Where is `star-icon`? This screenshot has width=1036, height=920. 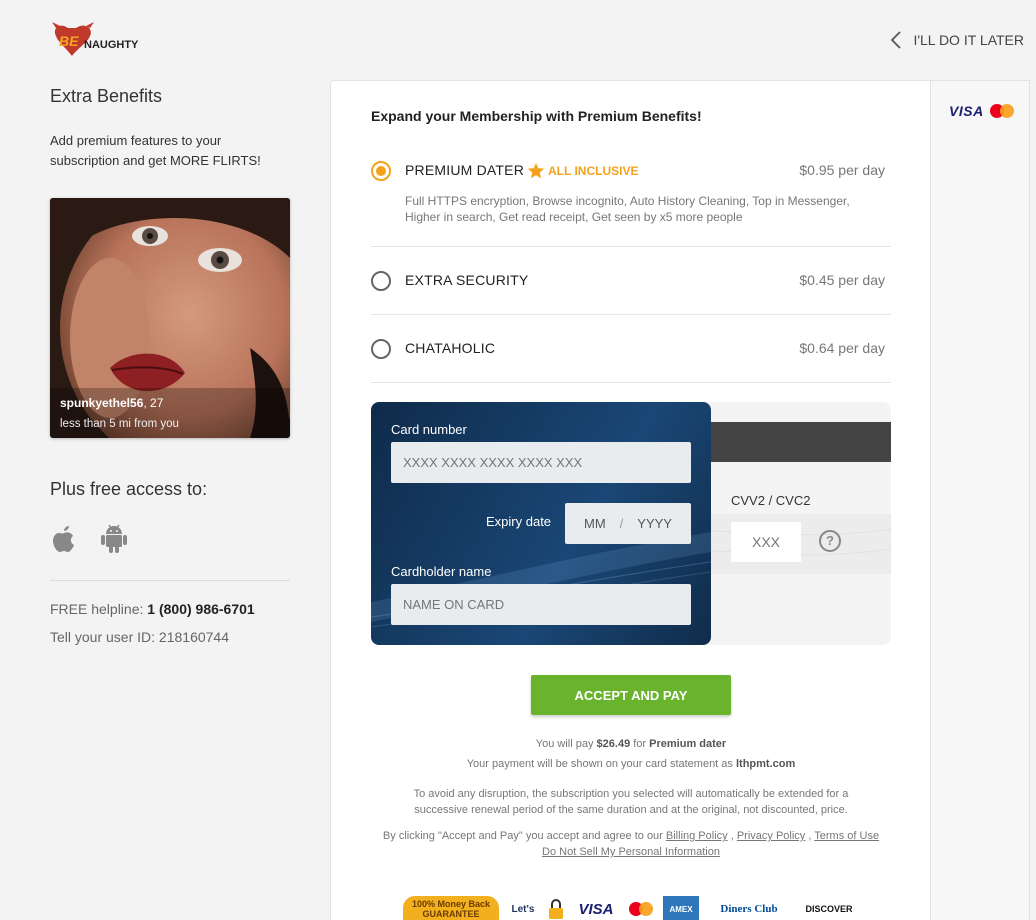
star-icon is located at coordinates (536, 170).